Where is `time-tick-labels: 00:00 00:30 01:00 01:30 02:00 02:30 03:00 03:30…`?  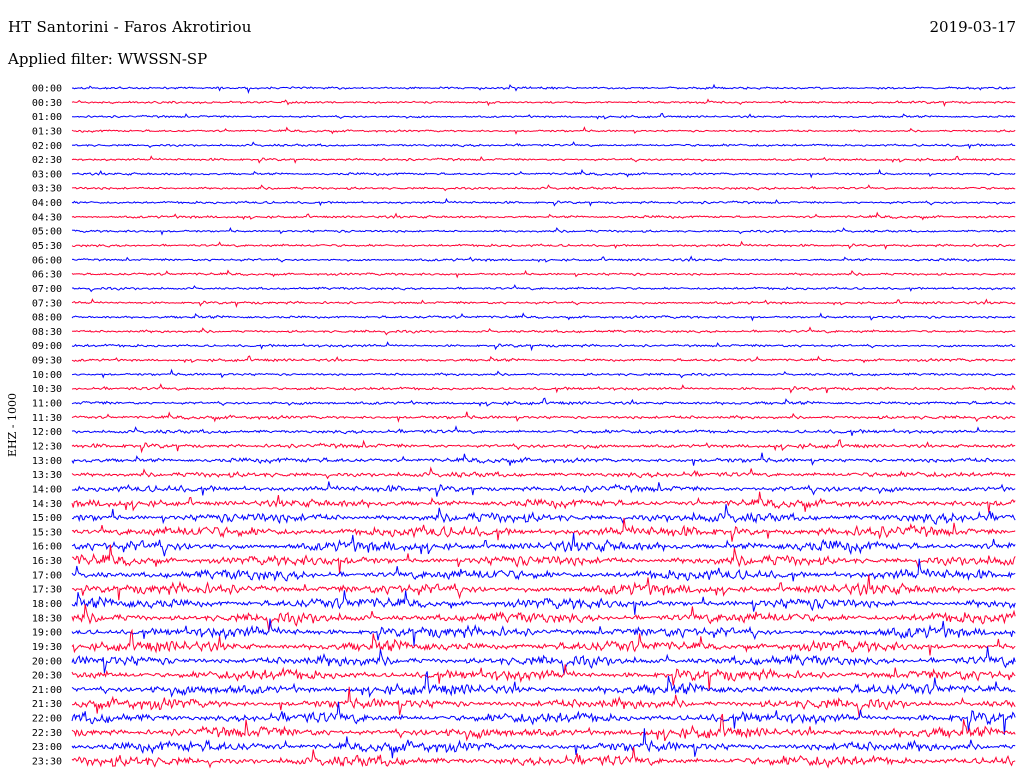
time-tick-labels: 00:00 00:30 01:00 01:30 02:00 02:30 03:00 03:30… is located at coordinates (47, 426).